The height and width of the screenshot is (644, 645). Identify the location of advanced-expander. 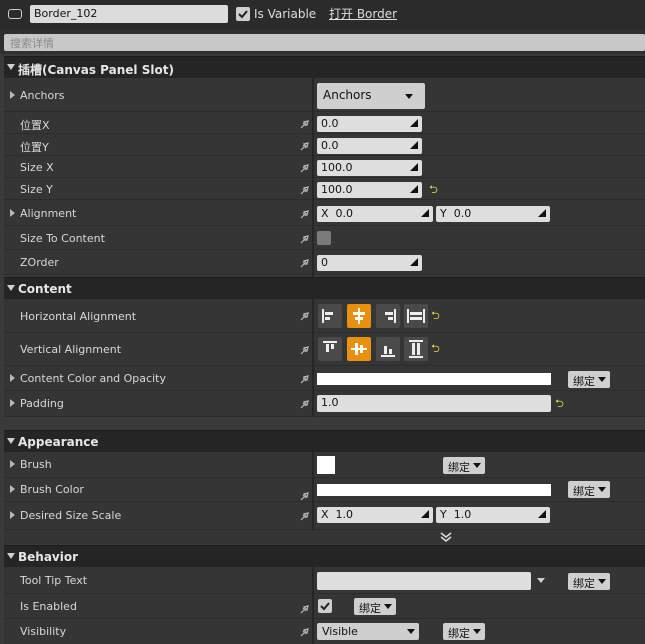
(324, 537).